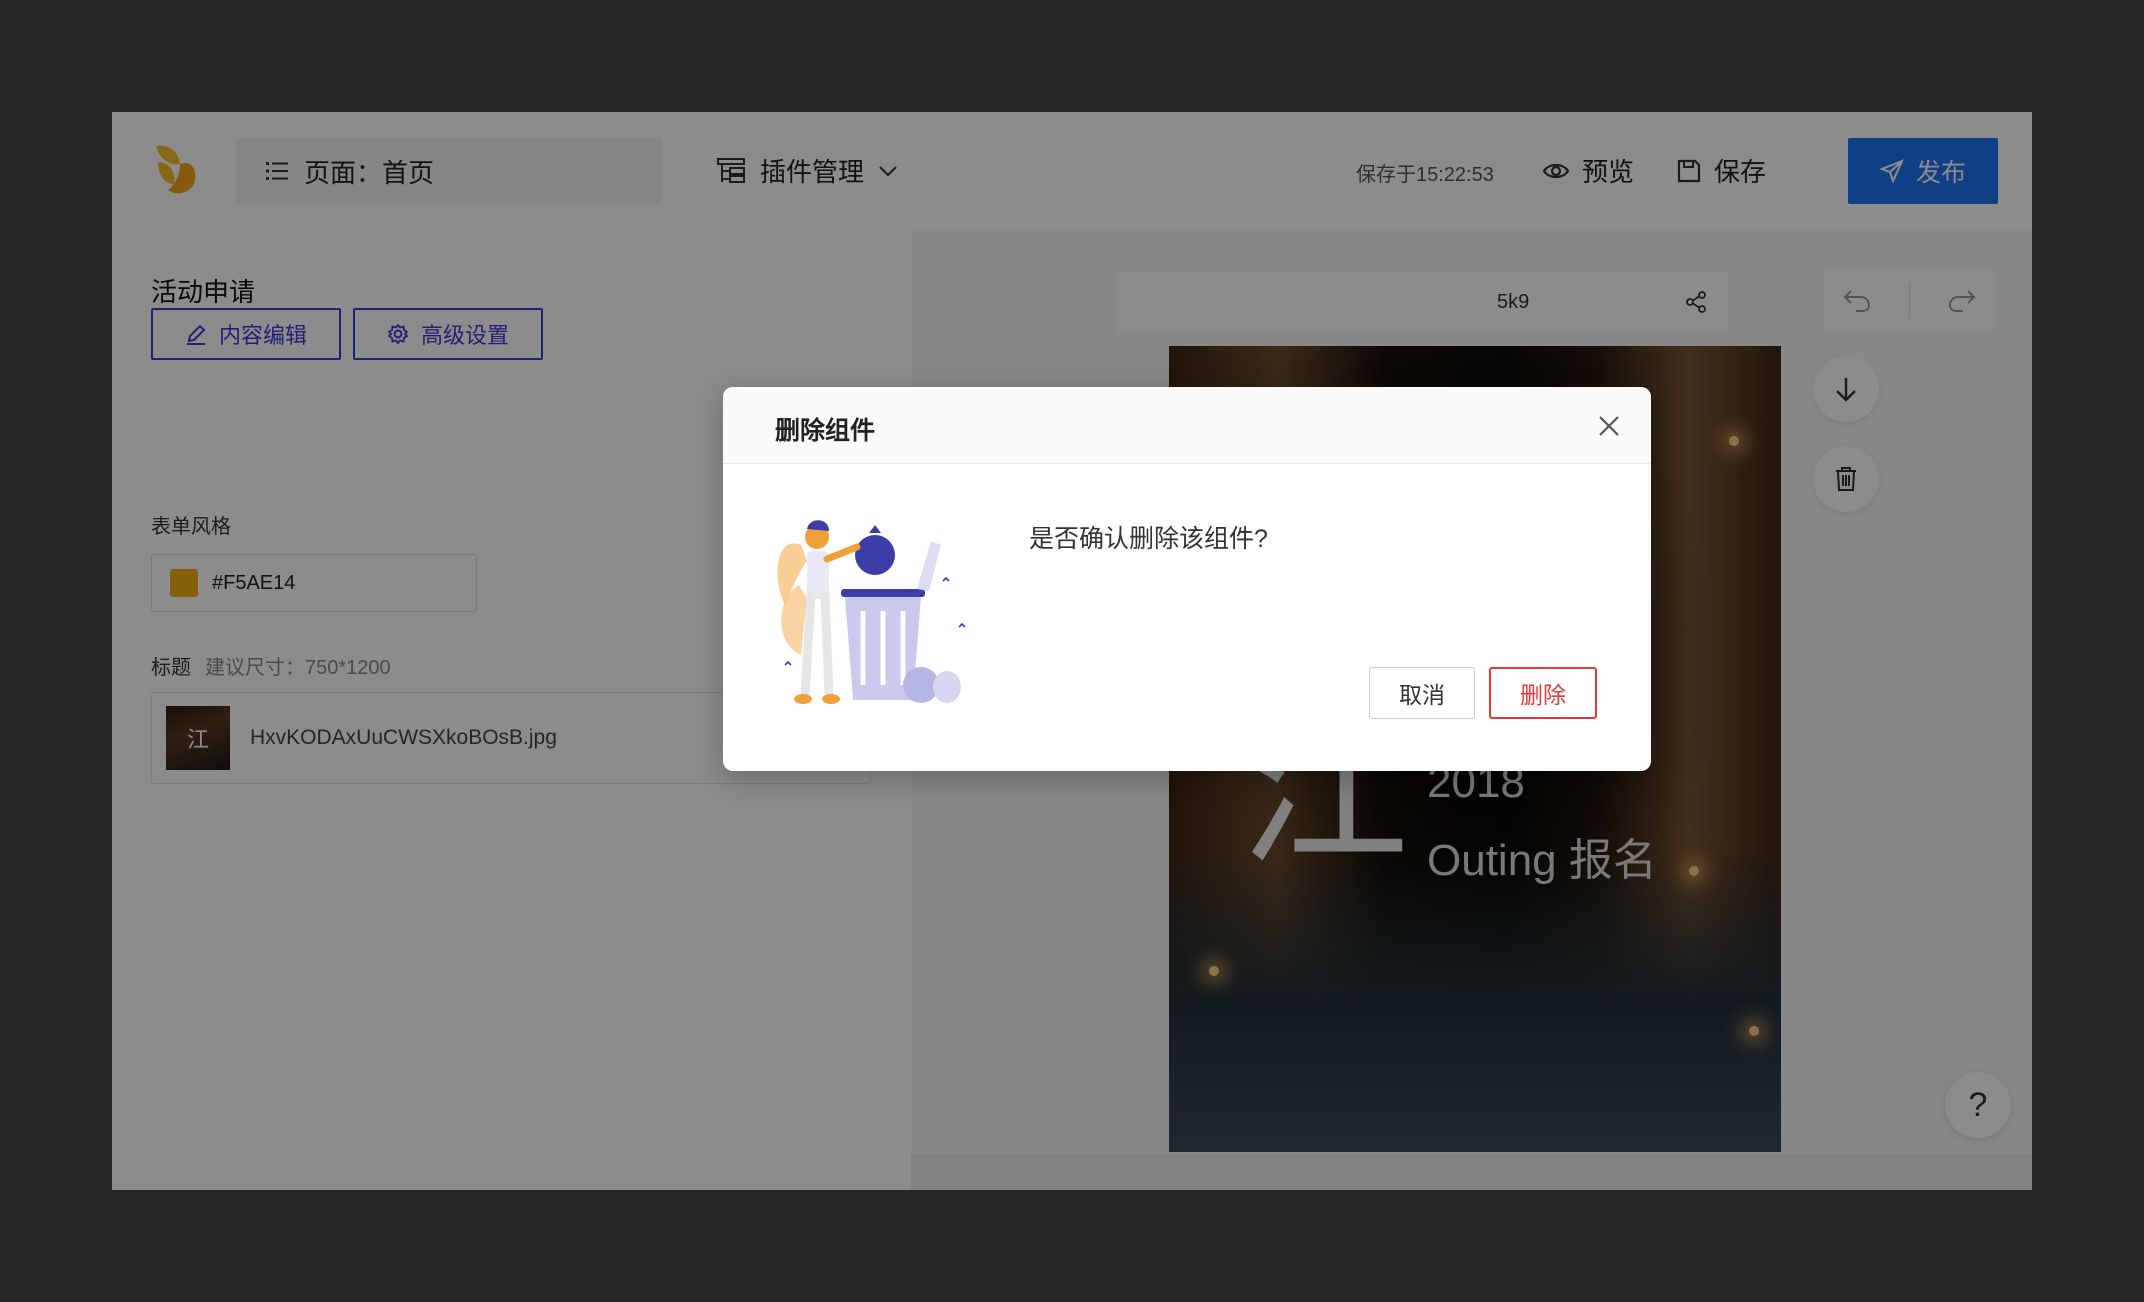 The image size is (2144, 1302). What do you see at coordinates (825, 431) in the screenshot?
I see `dialog-title: 删除组件` at bounding box center [825, 431].